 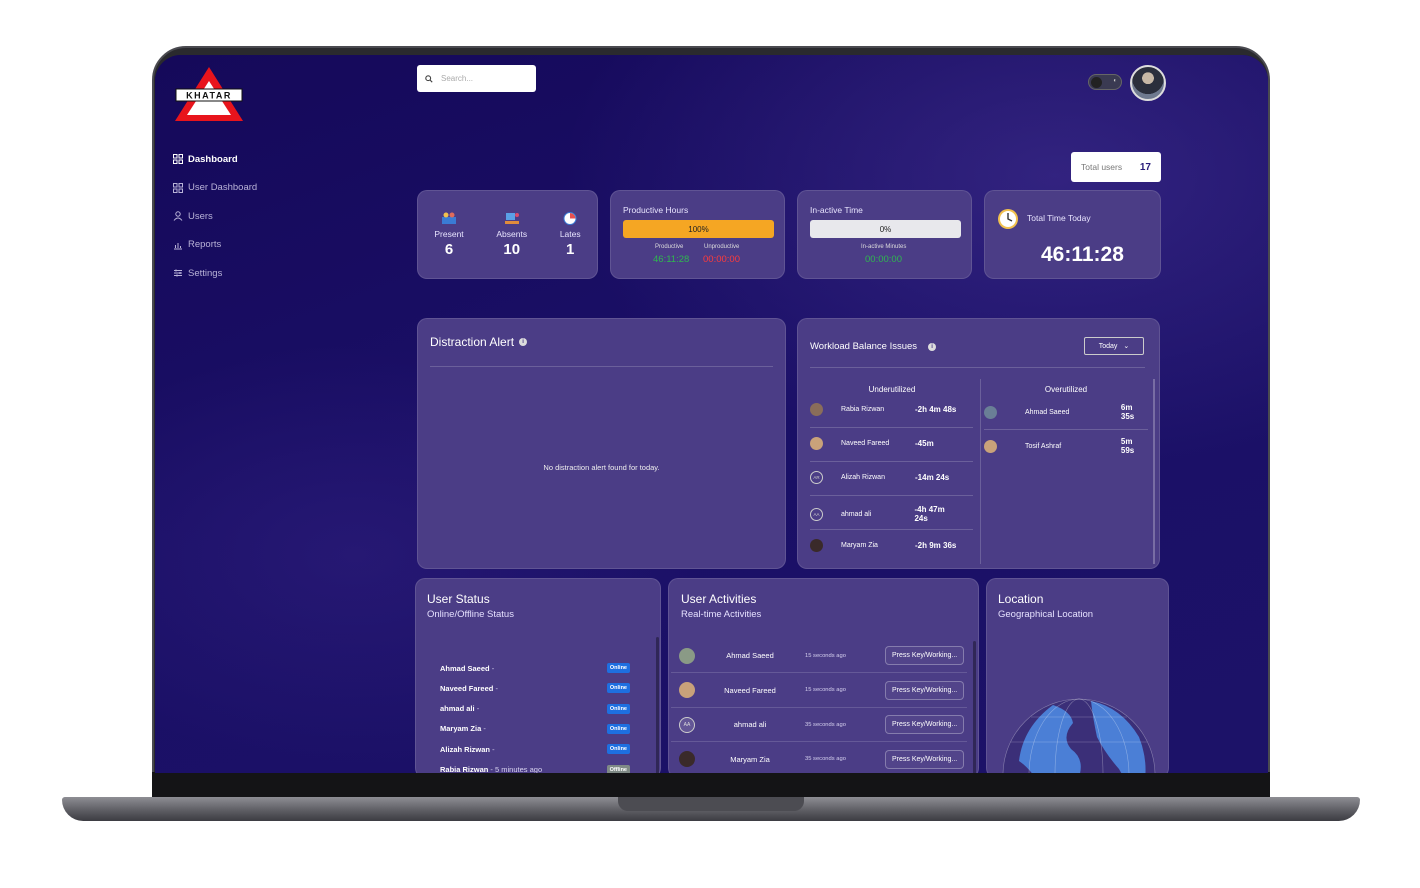 I want to click on lates-stat: Lates 1, so click(x=570, y=234).